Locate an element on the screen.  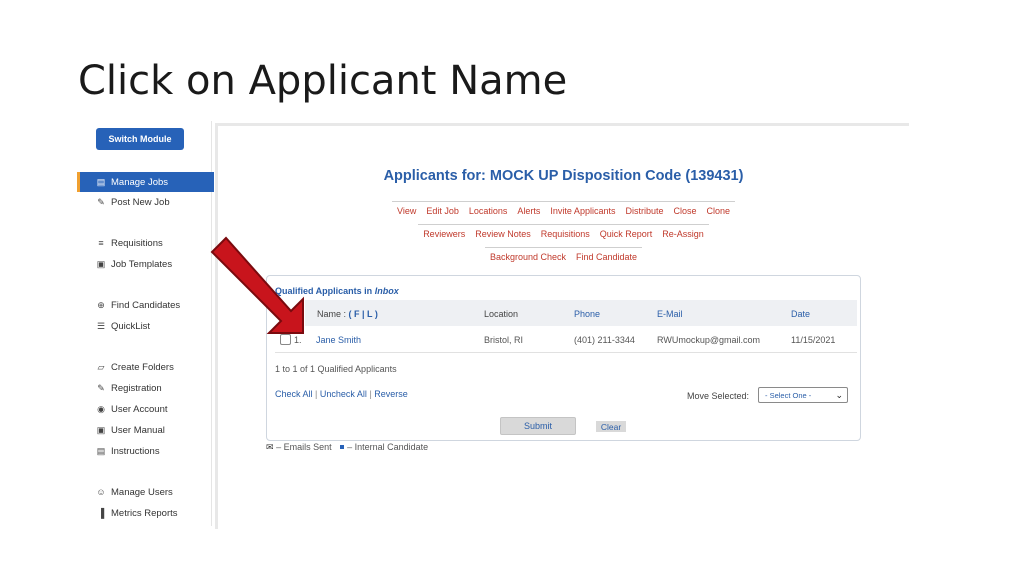
sidebar-item-metrics-reports: ▐ Metrics Reports is located at coordinates (144, 513).